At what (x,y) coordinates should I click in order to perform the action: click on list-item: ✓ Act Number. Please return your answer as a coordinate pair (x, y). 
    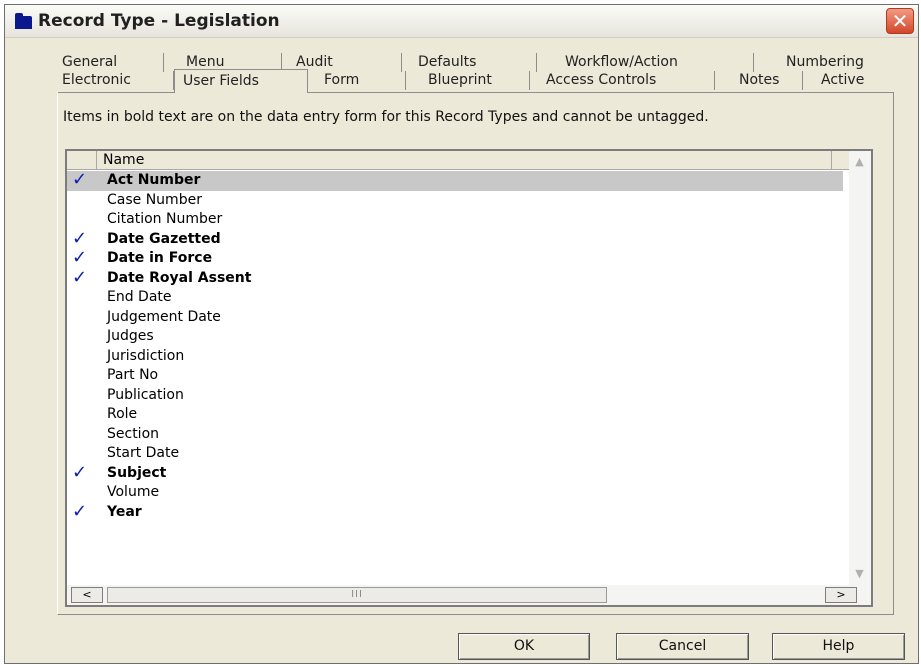
    Looking at the image, I should click on (455, 180).